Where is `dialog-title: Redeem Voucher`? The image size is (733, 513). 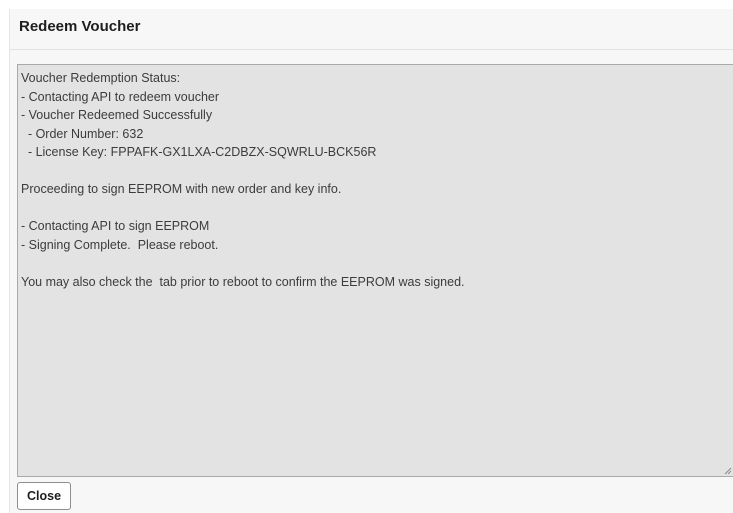 dialog-title: Redeem Voucher is located at coordinates (80, 26).